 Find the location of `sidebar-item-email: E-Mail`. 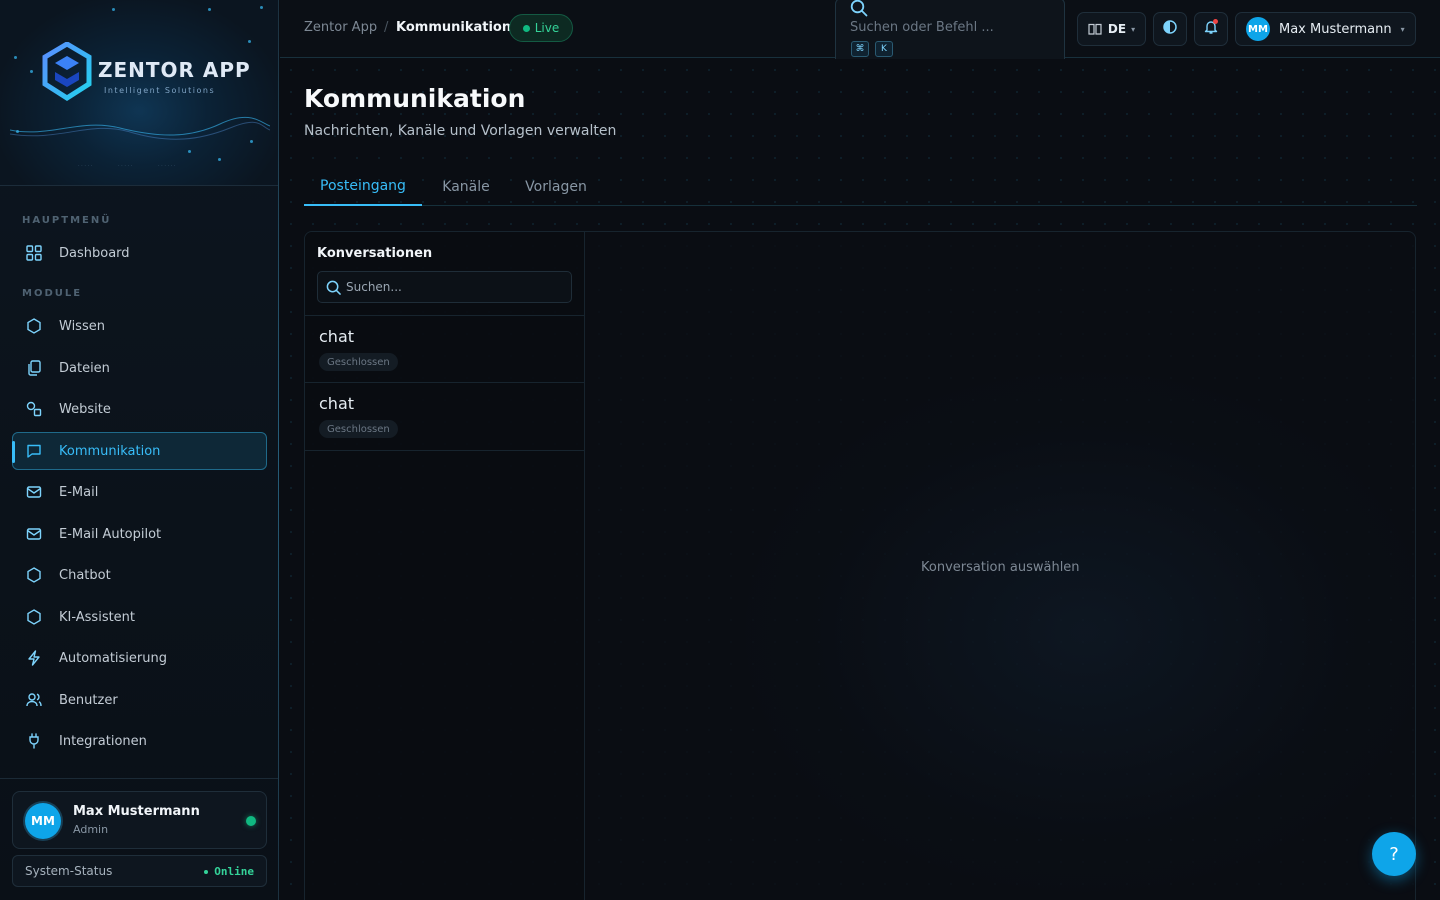

sidebar-item-email: E-Mail is located at coordinates (139, 492).